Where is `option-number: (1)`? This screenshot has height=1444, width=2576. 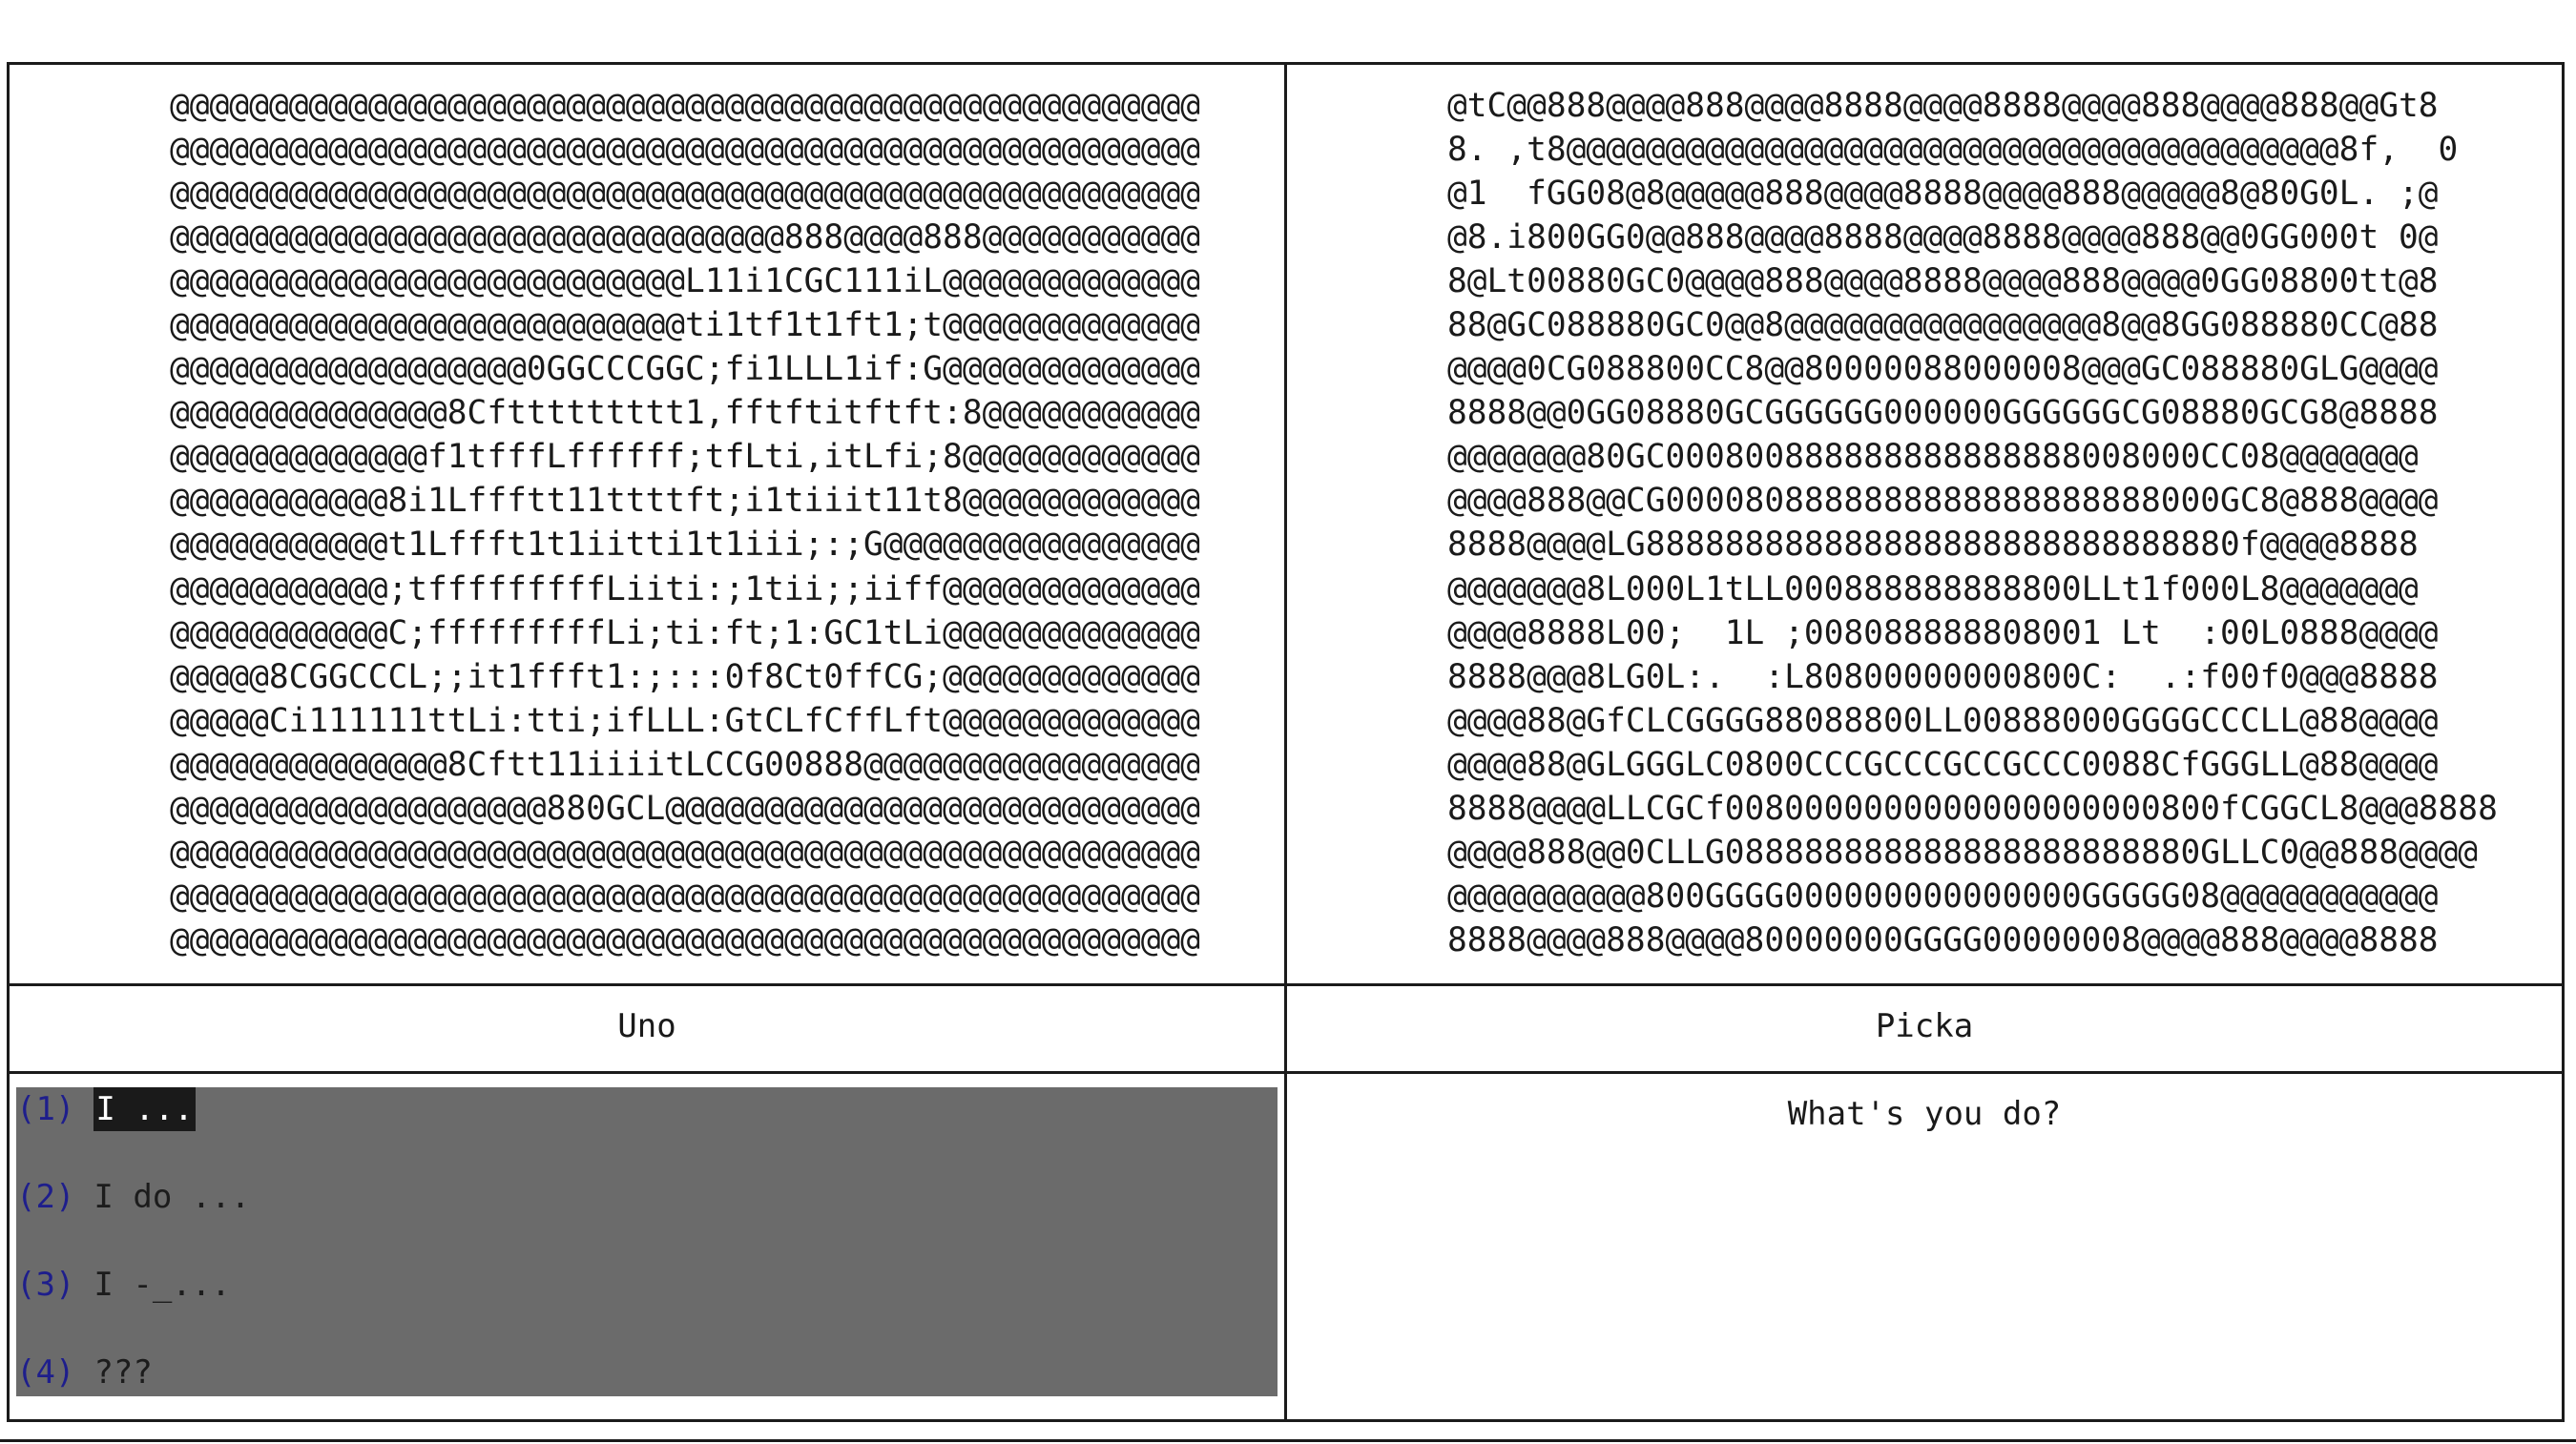 option-number: (1) is located at coordinates (45, 1109).